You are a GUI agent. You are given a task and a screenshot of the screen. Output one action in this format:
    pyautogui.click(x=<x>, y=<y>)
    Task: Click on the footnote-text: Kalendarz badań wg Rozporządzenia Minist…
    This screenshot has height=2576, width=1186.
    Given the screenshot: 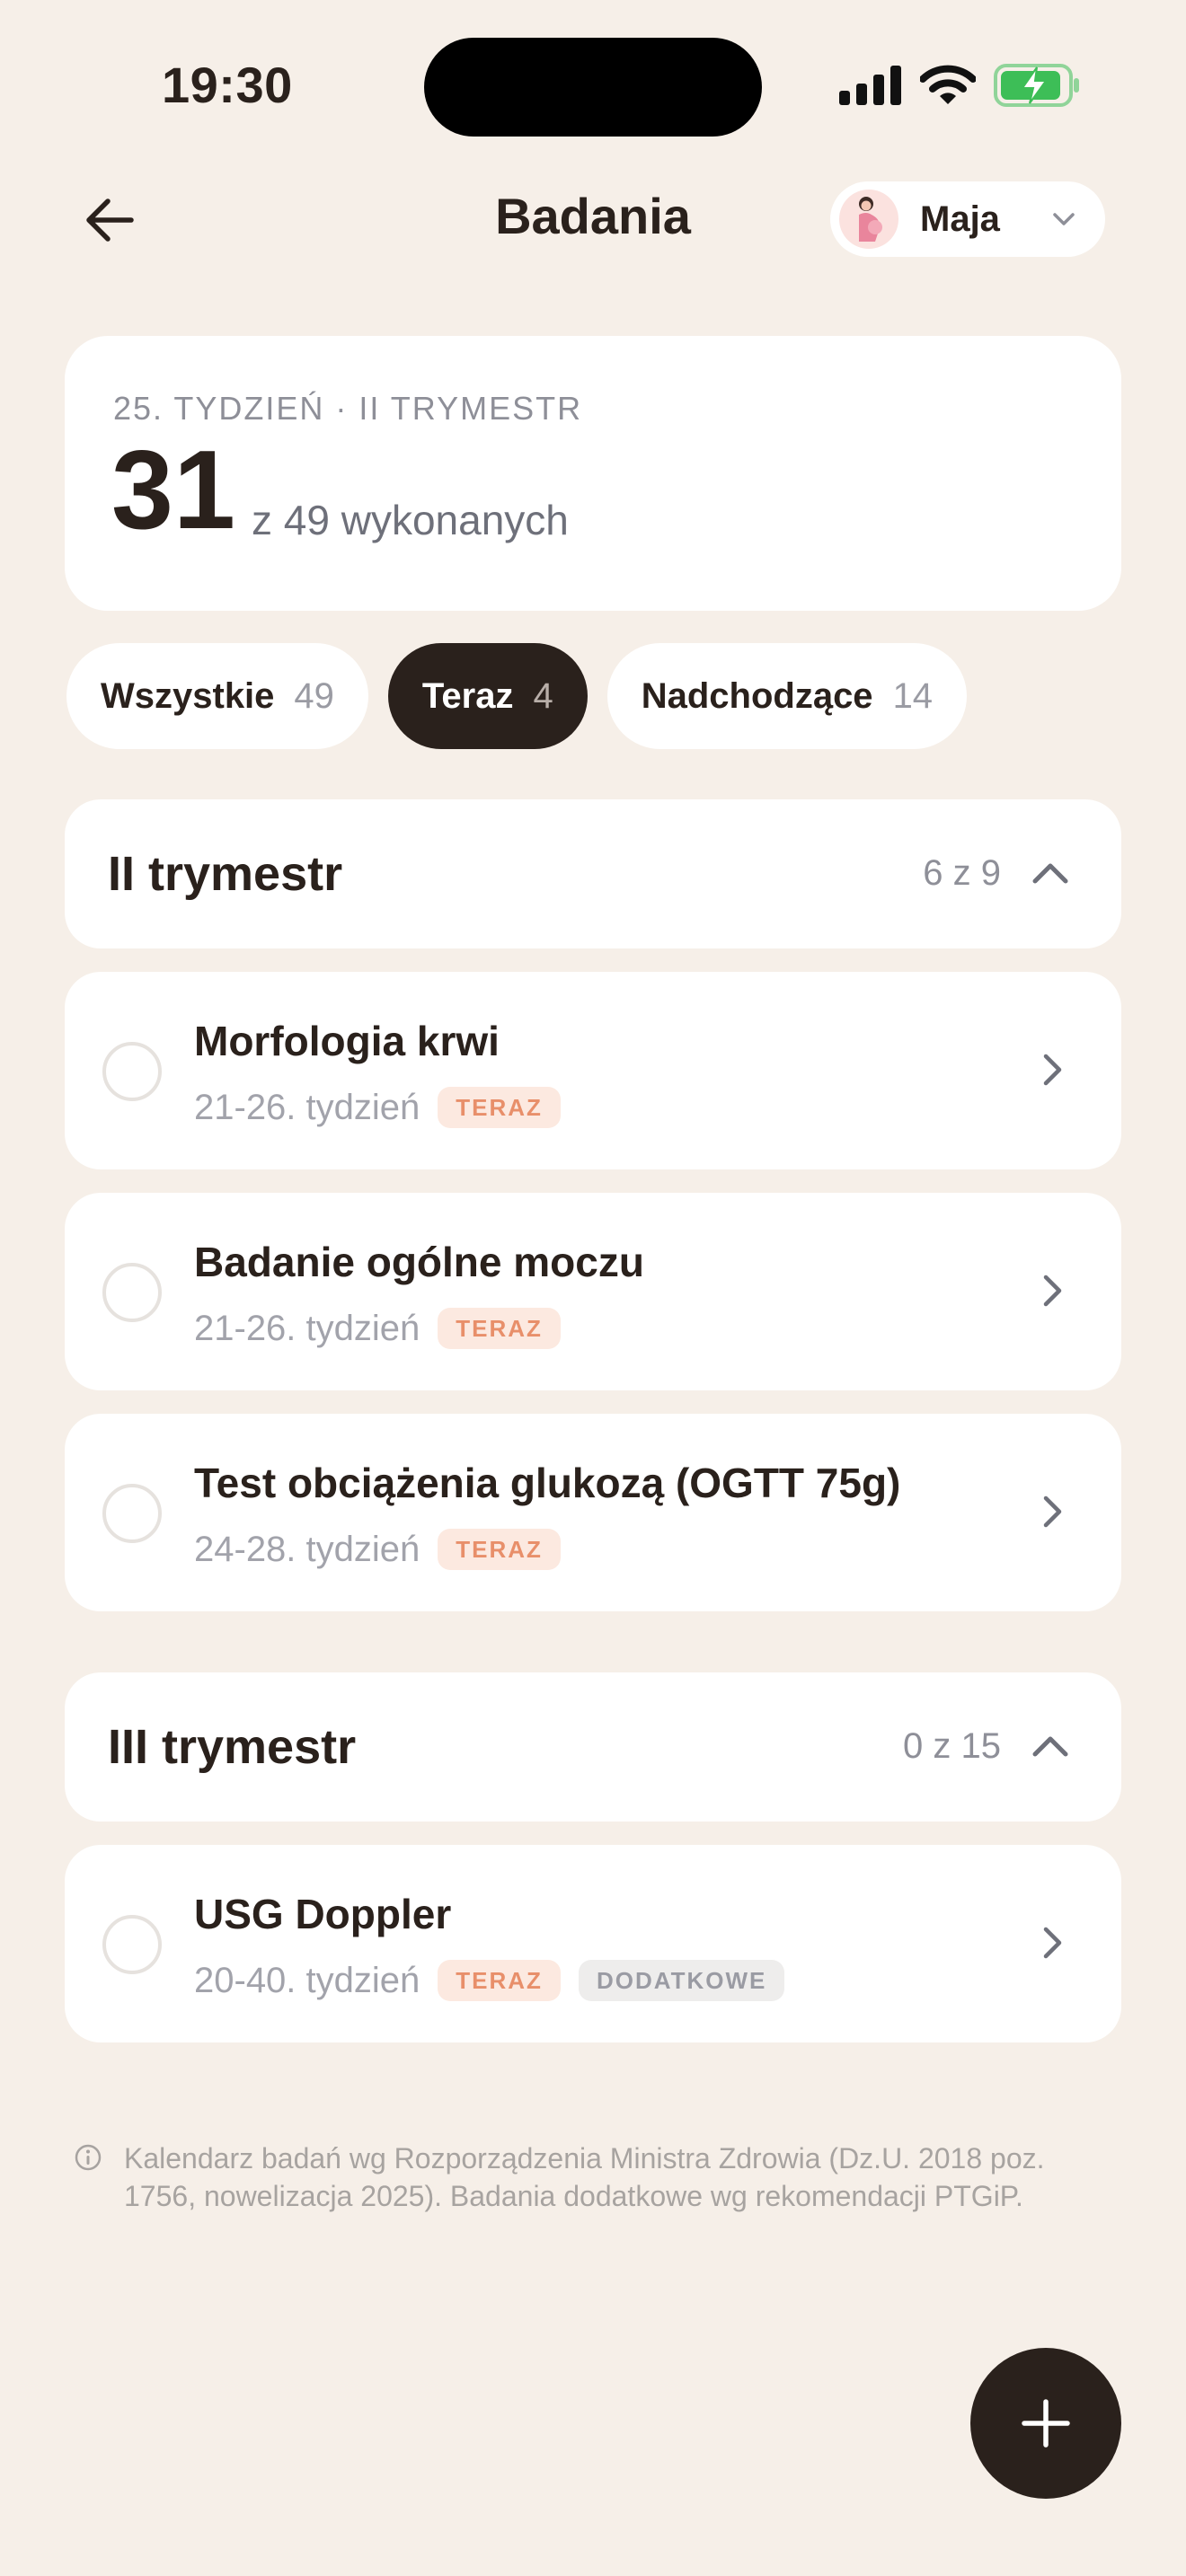 What is the action you would take?
    pyautogui.click(x=584, y=2177)
    